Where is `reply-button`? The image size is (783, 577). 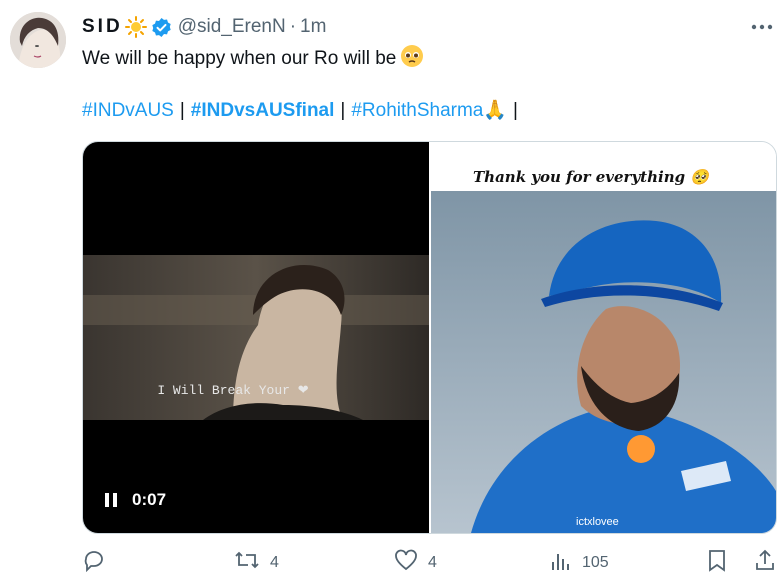 reply-button is located at coordinates (99, 562).